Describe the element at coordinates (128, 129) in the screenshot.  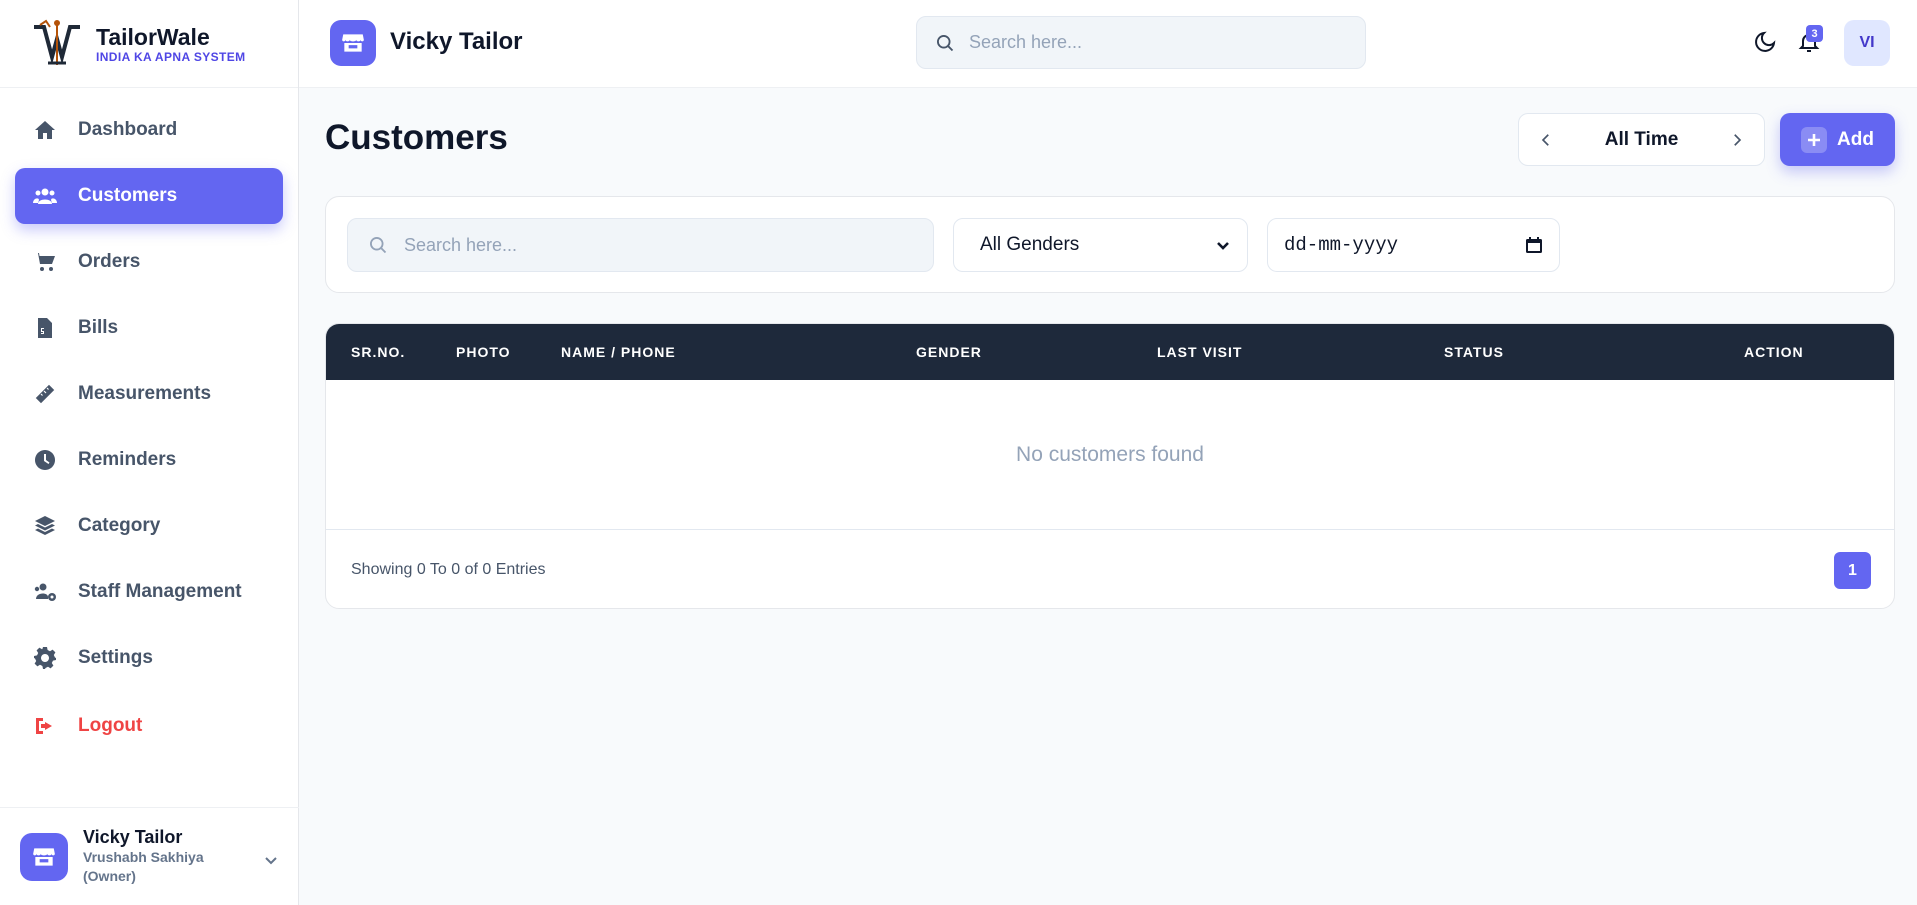
I see `sidebar-item-label: Dashboard` at that location.